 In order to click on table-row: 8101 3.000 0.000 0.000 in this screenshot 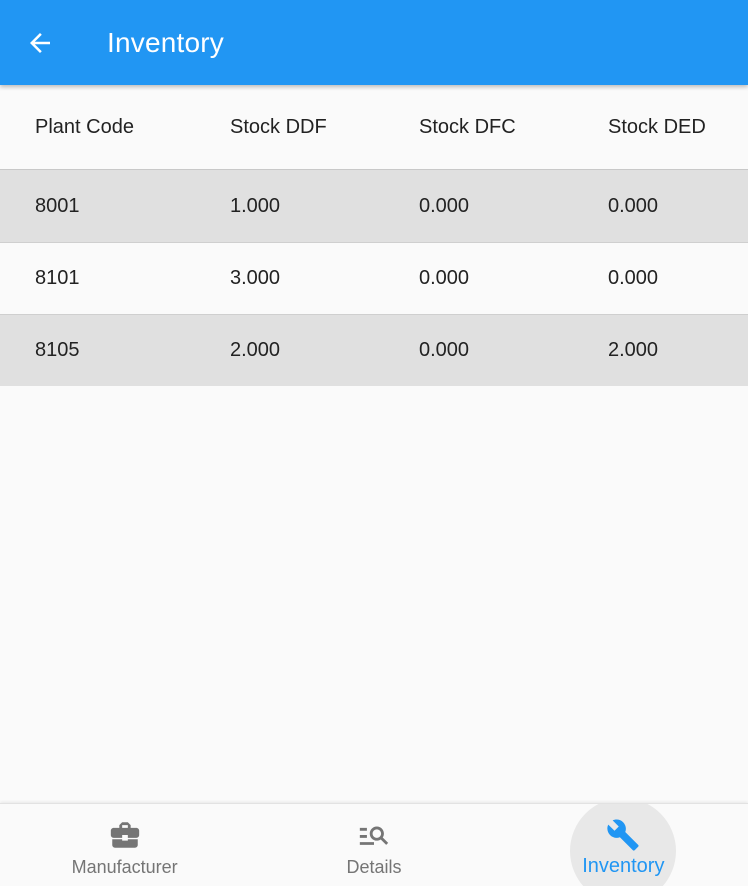, I will do `click(374, 278)`.